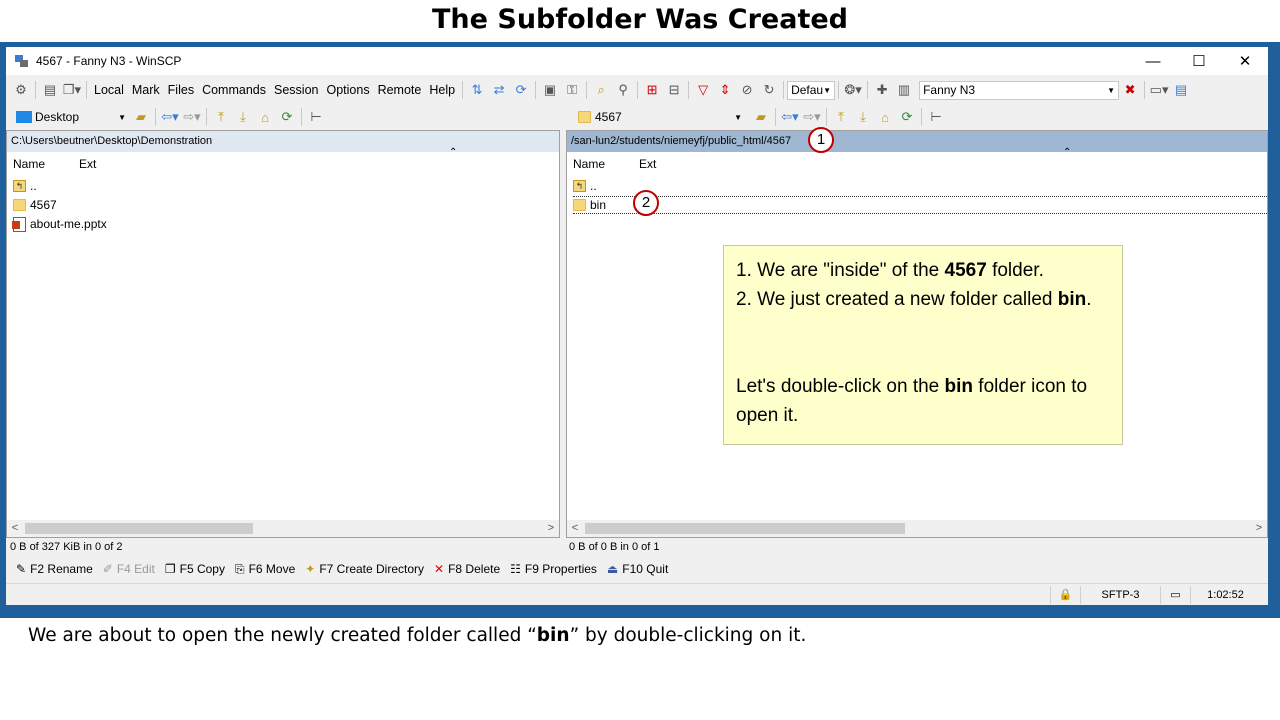  What do you see at coordinates (54, 569) in the screenshot?
I see `rename-button: ✎ F2 Rename` at bounding box center [54, 569].